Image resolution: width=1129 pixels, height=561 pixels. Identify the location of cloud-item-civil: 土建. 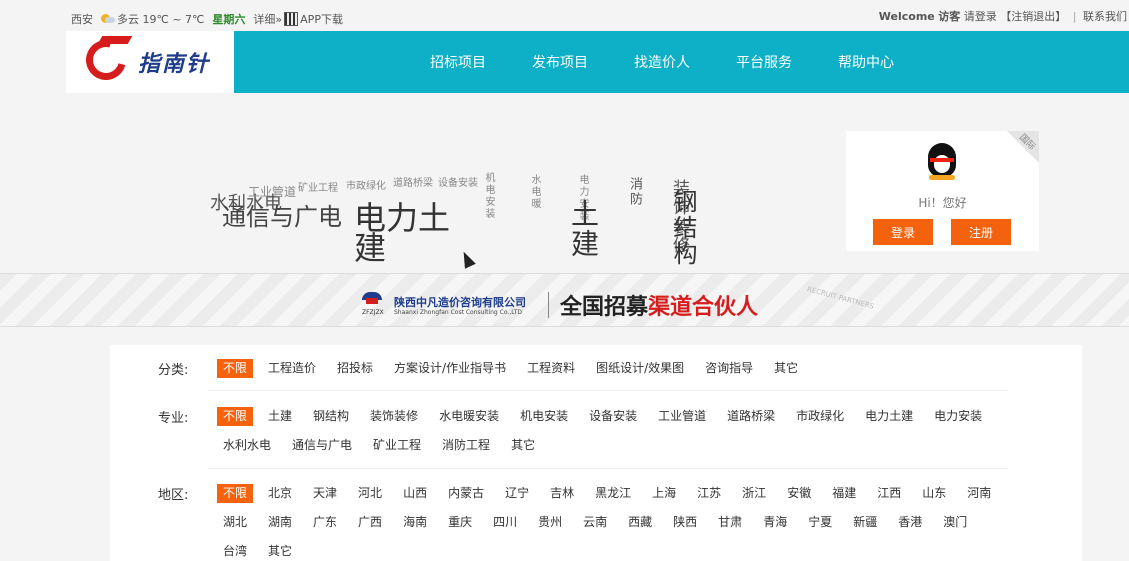
(583, 229).